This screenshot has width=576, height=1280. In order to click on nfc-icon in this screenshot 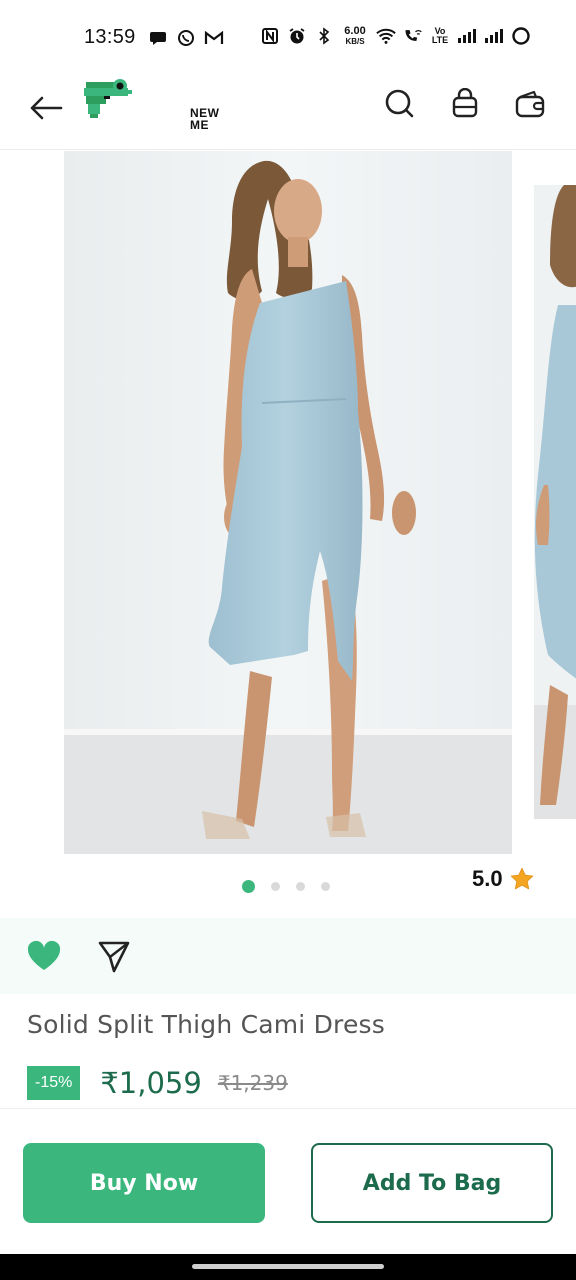, I will do `click(270, 36)`.